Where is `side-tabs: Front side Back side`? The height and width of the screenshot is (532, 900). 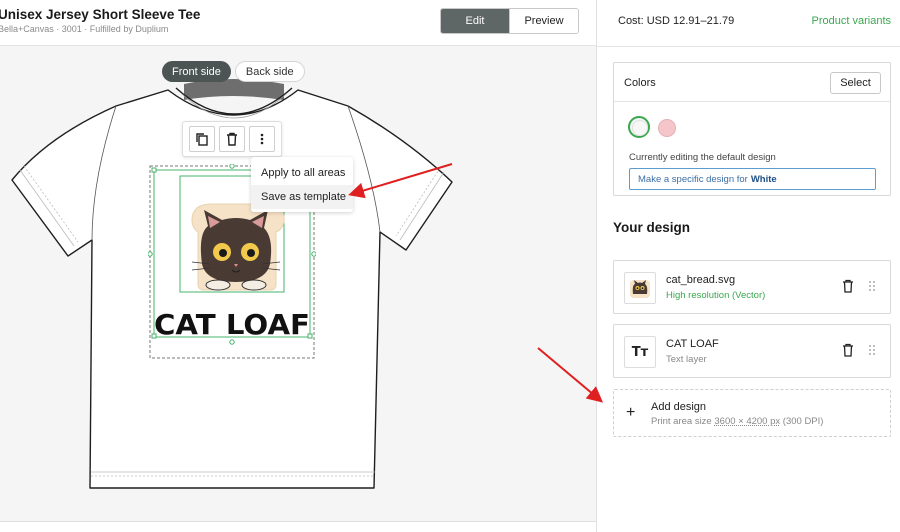
side-tabs: Front side Back side is located at coordinates (233, 71).